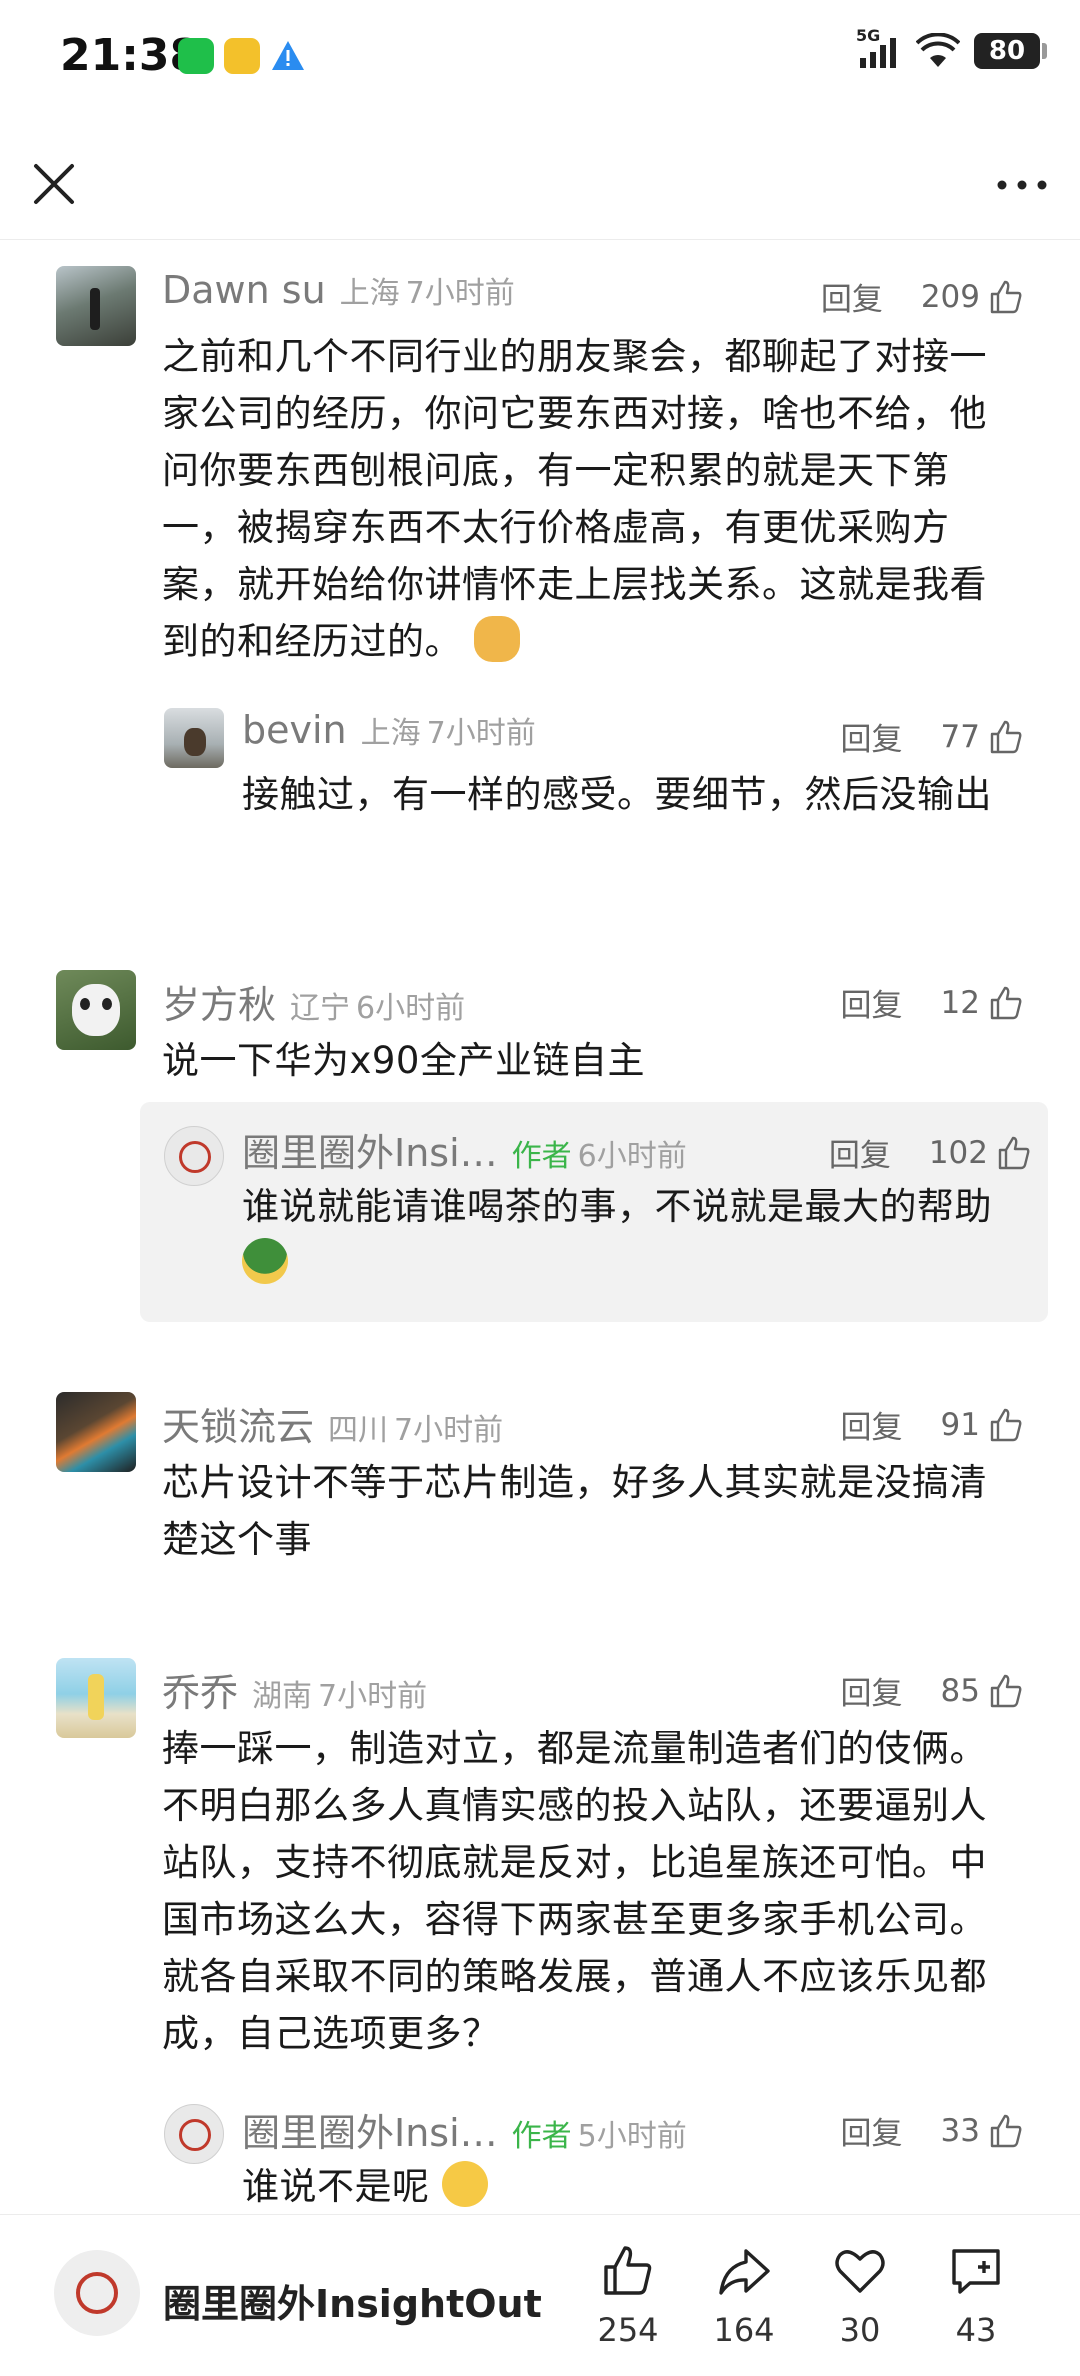 The image size is (1080, 2376). What do you see at coordinates (958, 1152) in the screenshot?
I see `like-count: 102` at bounding box center [958, 1152].